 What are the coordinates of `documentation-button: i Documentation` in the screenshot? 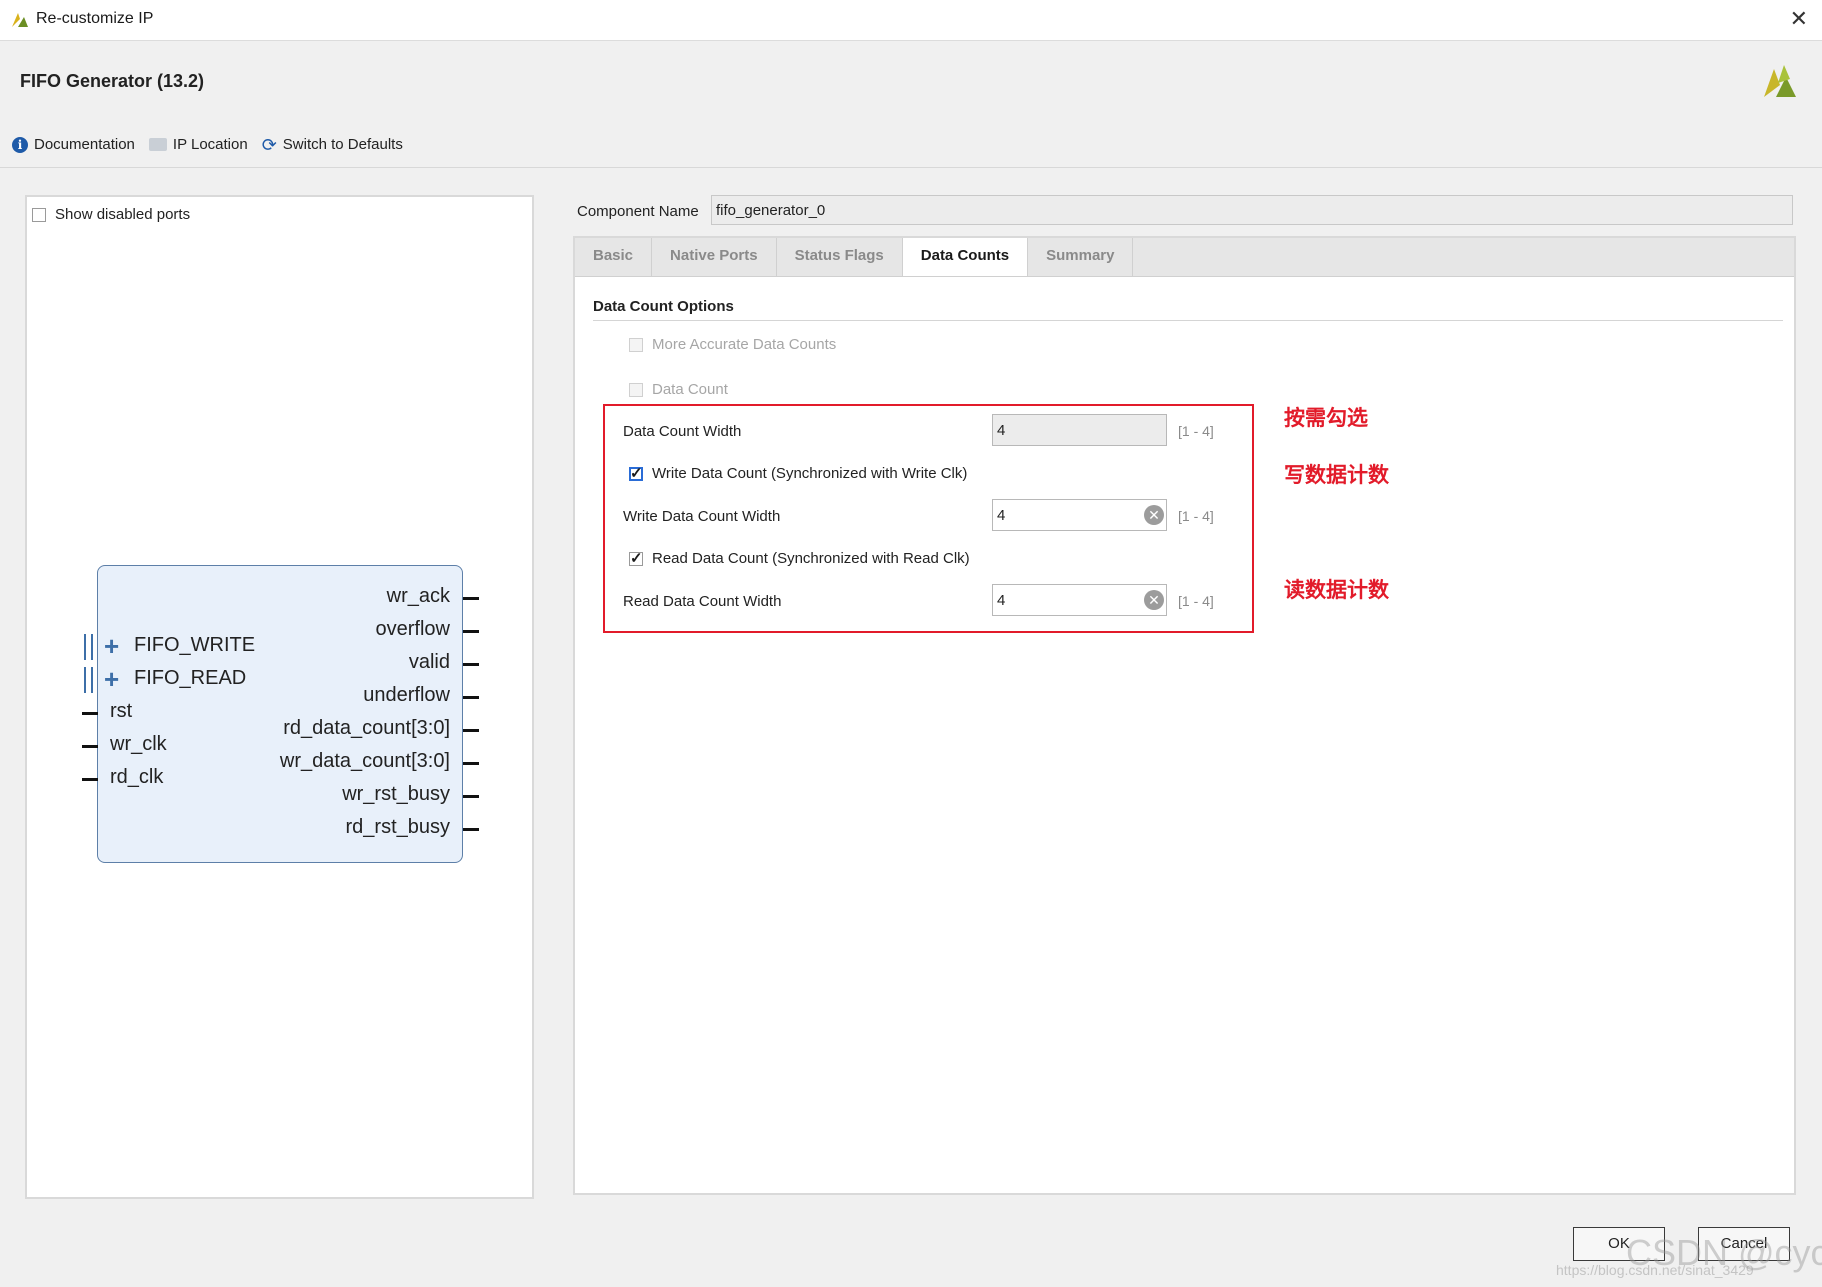 It's located at (73, 144).